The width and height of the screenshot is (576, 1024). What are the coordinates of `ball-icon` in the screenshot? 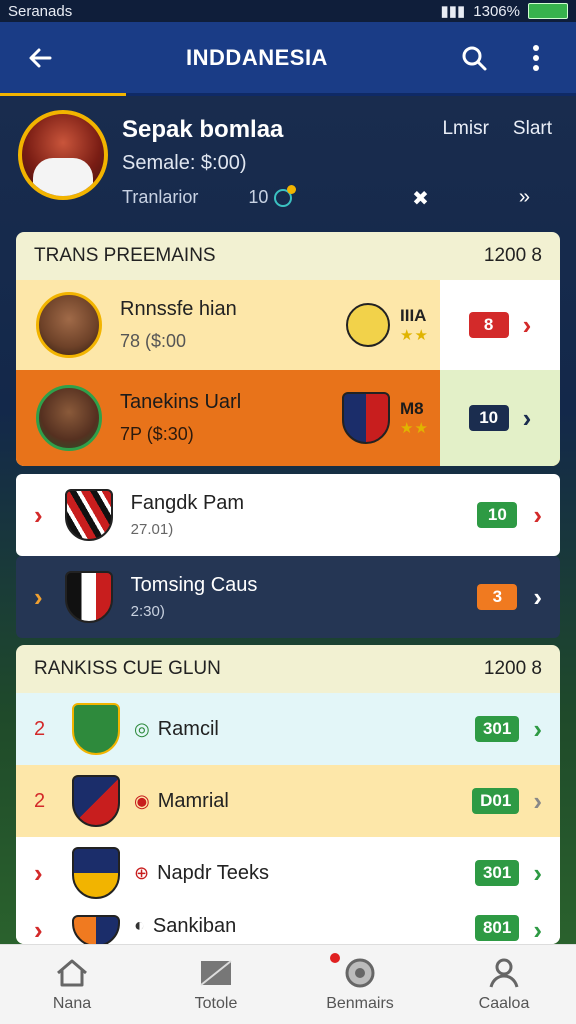 It's located at (360, 973).